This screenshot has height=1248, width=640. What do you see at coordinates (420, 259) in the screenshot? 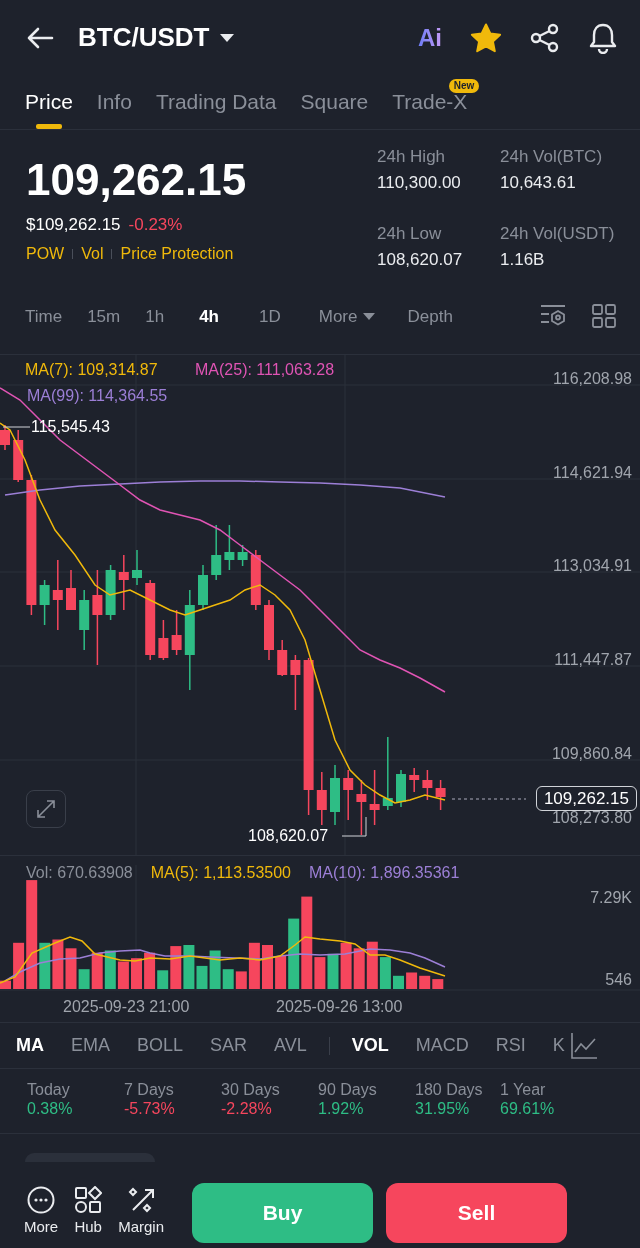
I see `stat-value: 108,620.07` at bounding box center [420, 259].